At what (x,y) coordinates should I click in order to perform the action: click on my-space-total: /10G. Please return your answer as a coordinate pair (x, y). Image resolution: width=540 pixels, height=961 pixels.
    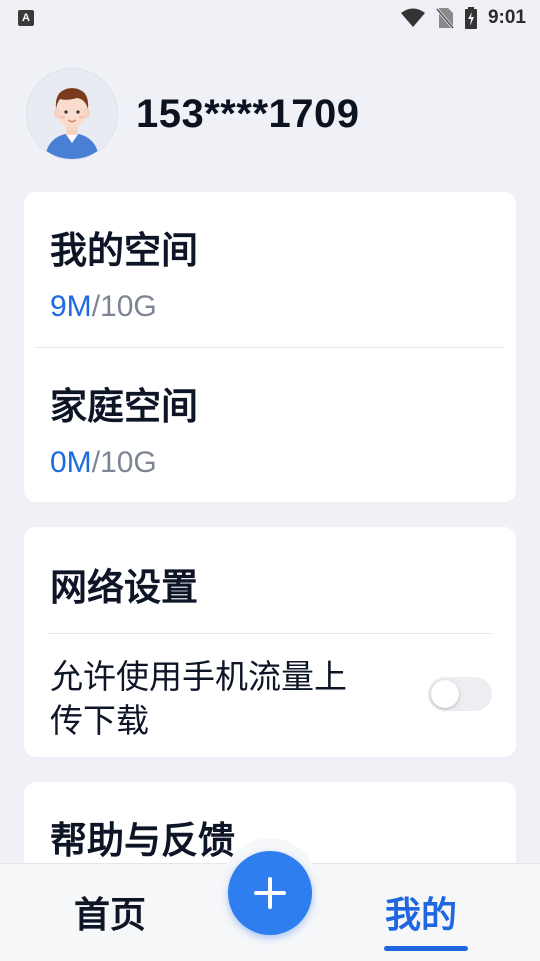
    Looking at the image, I should click on (124, 306).